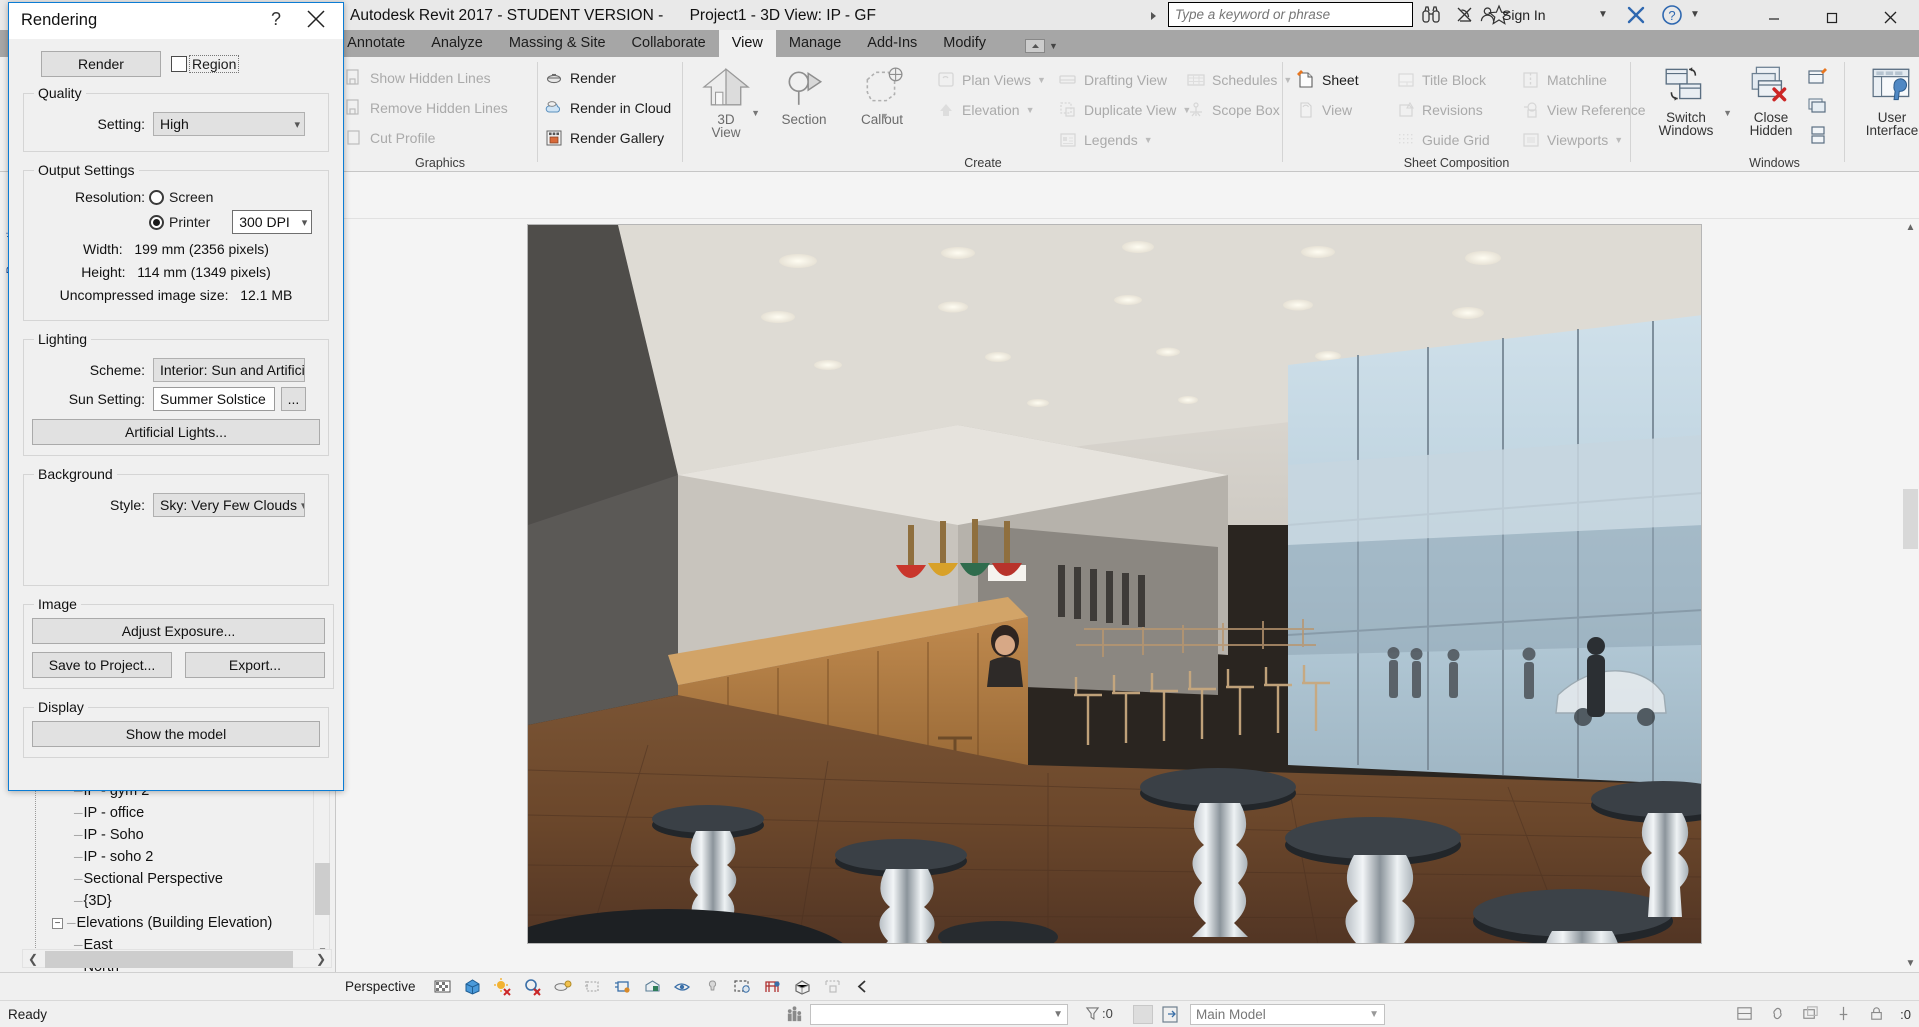 This screenshot has height=1027, width=1919. What do you see at coordinates (1431, 15) in the screenshot?
I see `binoculars-icon` at bounding box center [1431, 15].